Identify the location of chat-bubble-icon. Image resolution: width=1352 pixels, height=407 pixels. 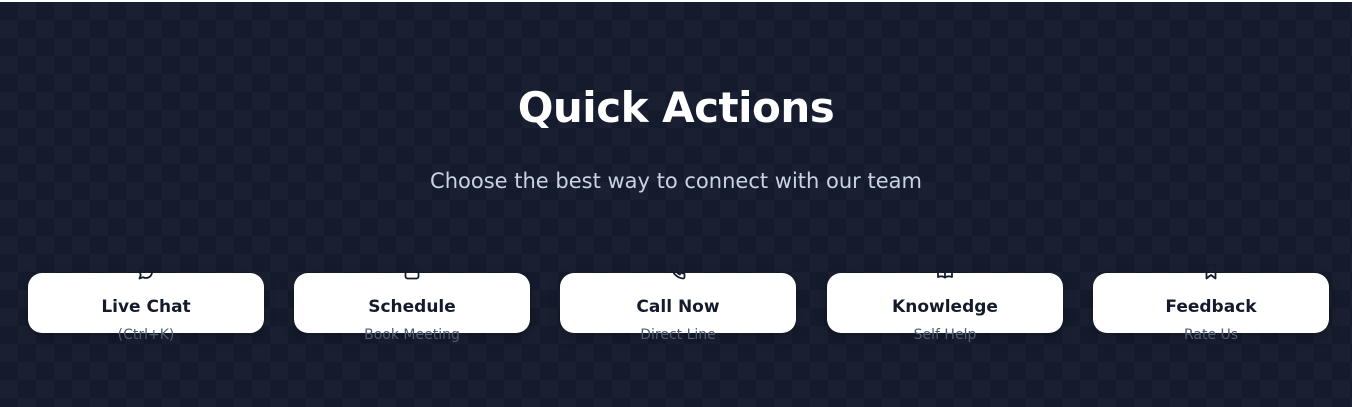
(146, 272).